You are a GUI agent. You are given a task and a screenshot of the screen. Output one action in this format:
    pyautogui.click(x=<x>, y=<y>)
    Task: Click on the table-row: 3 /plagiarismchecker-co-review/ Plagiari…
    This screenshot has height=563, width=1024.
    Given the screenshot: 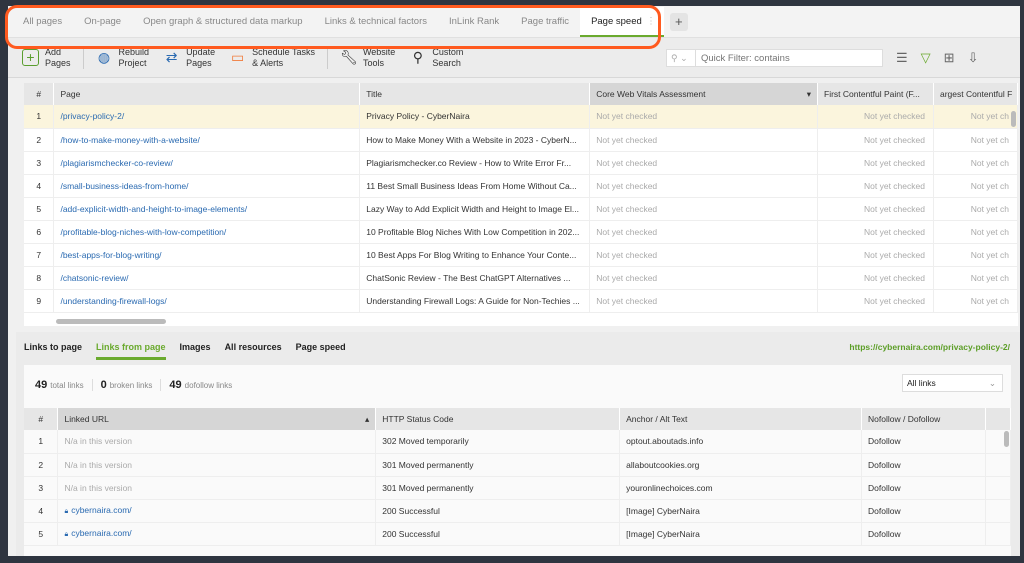 What is the action you would take?
    pyautogui.click(x=521, y=163)
    